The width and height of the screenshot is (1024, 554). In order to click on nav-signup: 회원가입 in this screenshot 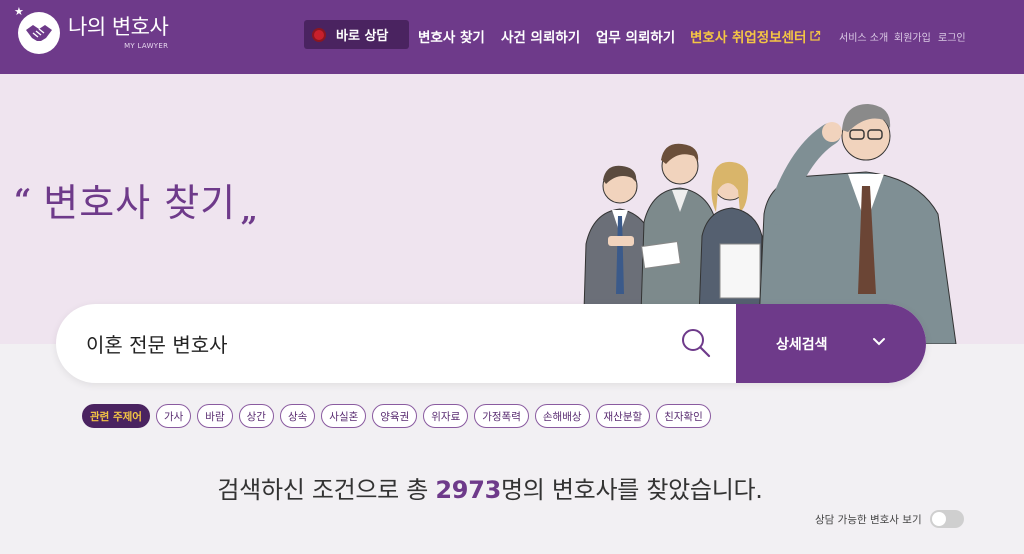, I will do `click(912, 36)`.